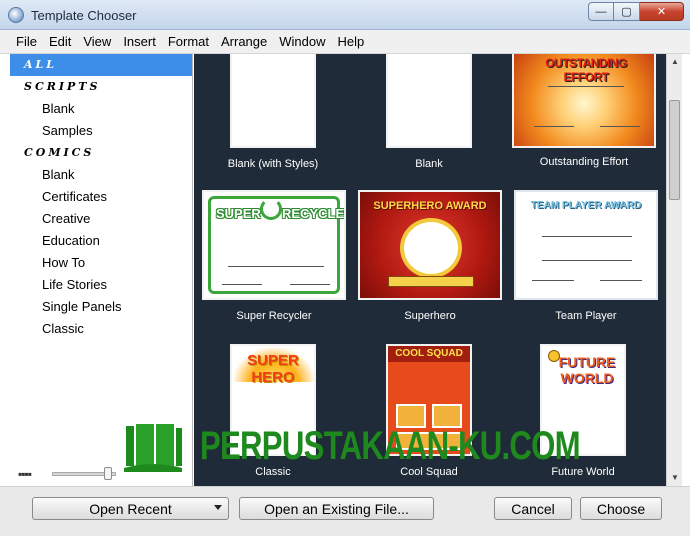  Describe the element at coordinates (351, 41) in the screenshot. I see `menu-help: Help` at that location.